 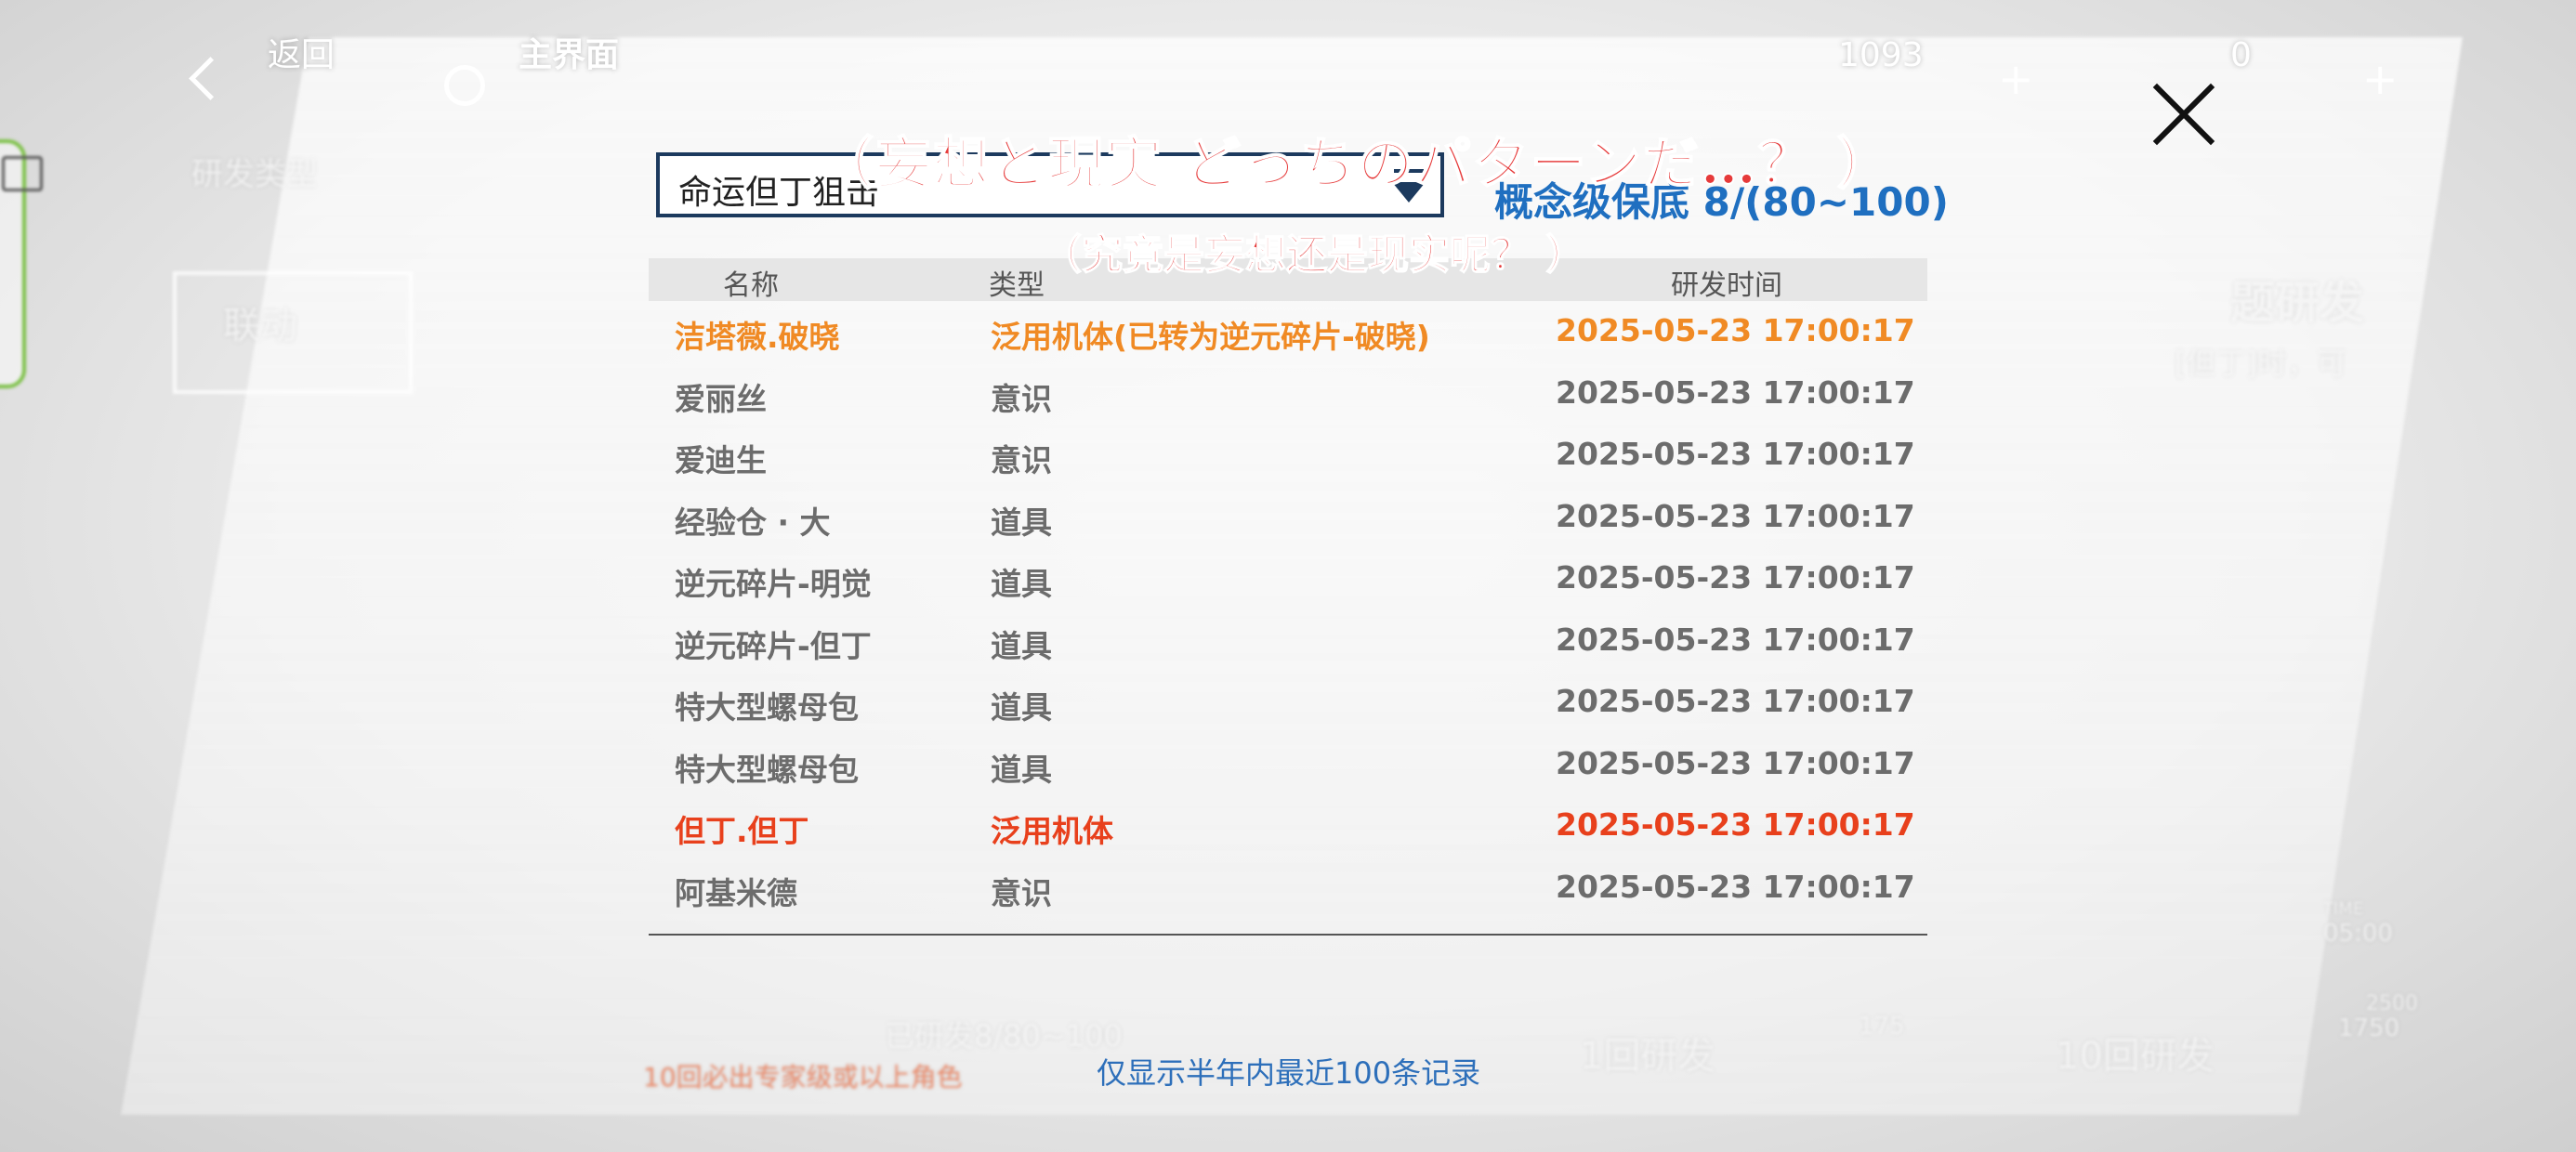 I want to click on row-name: 逆元碎片-但丁, so click(x=773, y=645).